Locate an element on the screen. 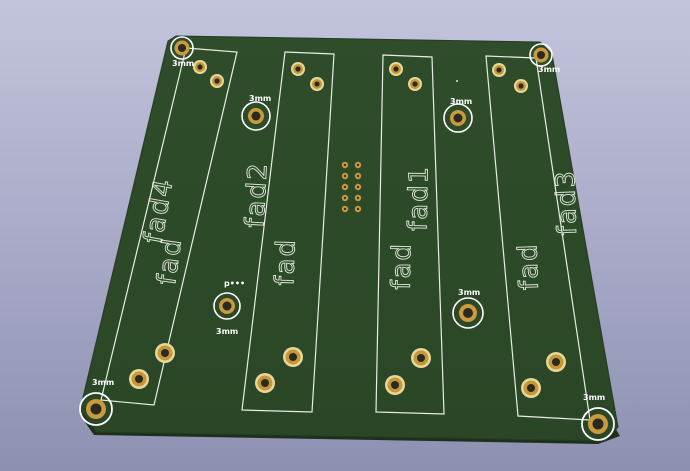 This screenshot has width=690, height=471. module-label-fad1: fad1 is located at coordinates (418, 198).